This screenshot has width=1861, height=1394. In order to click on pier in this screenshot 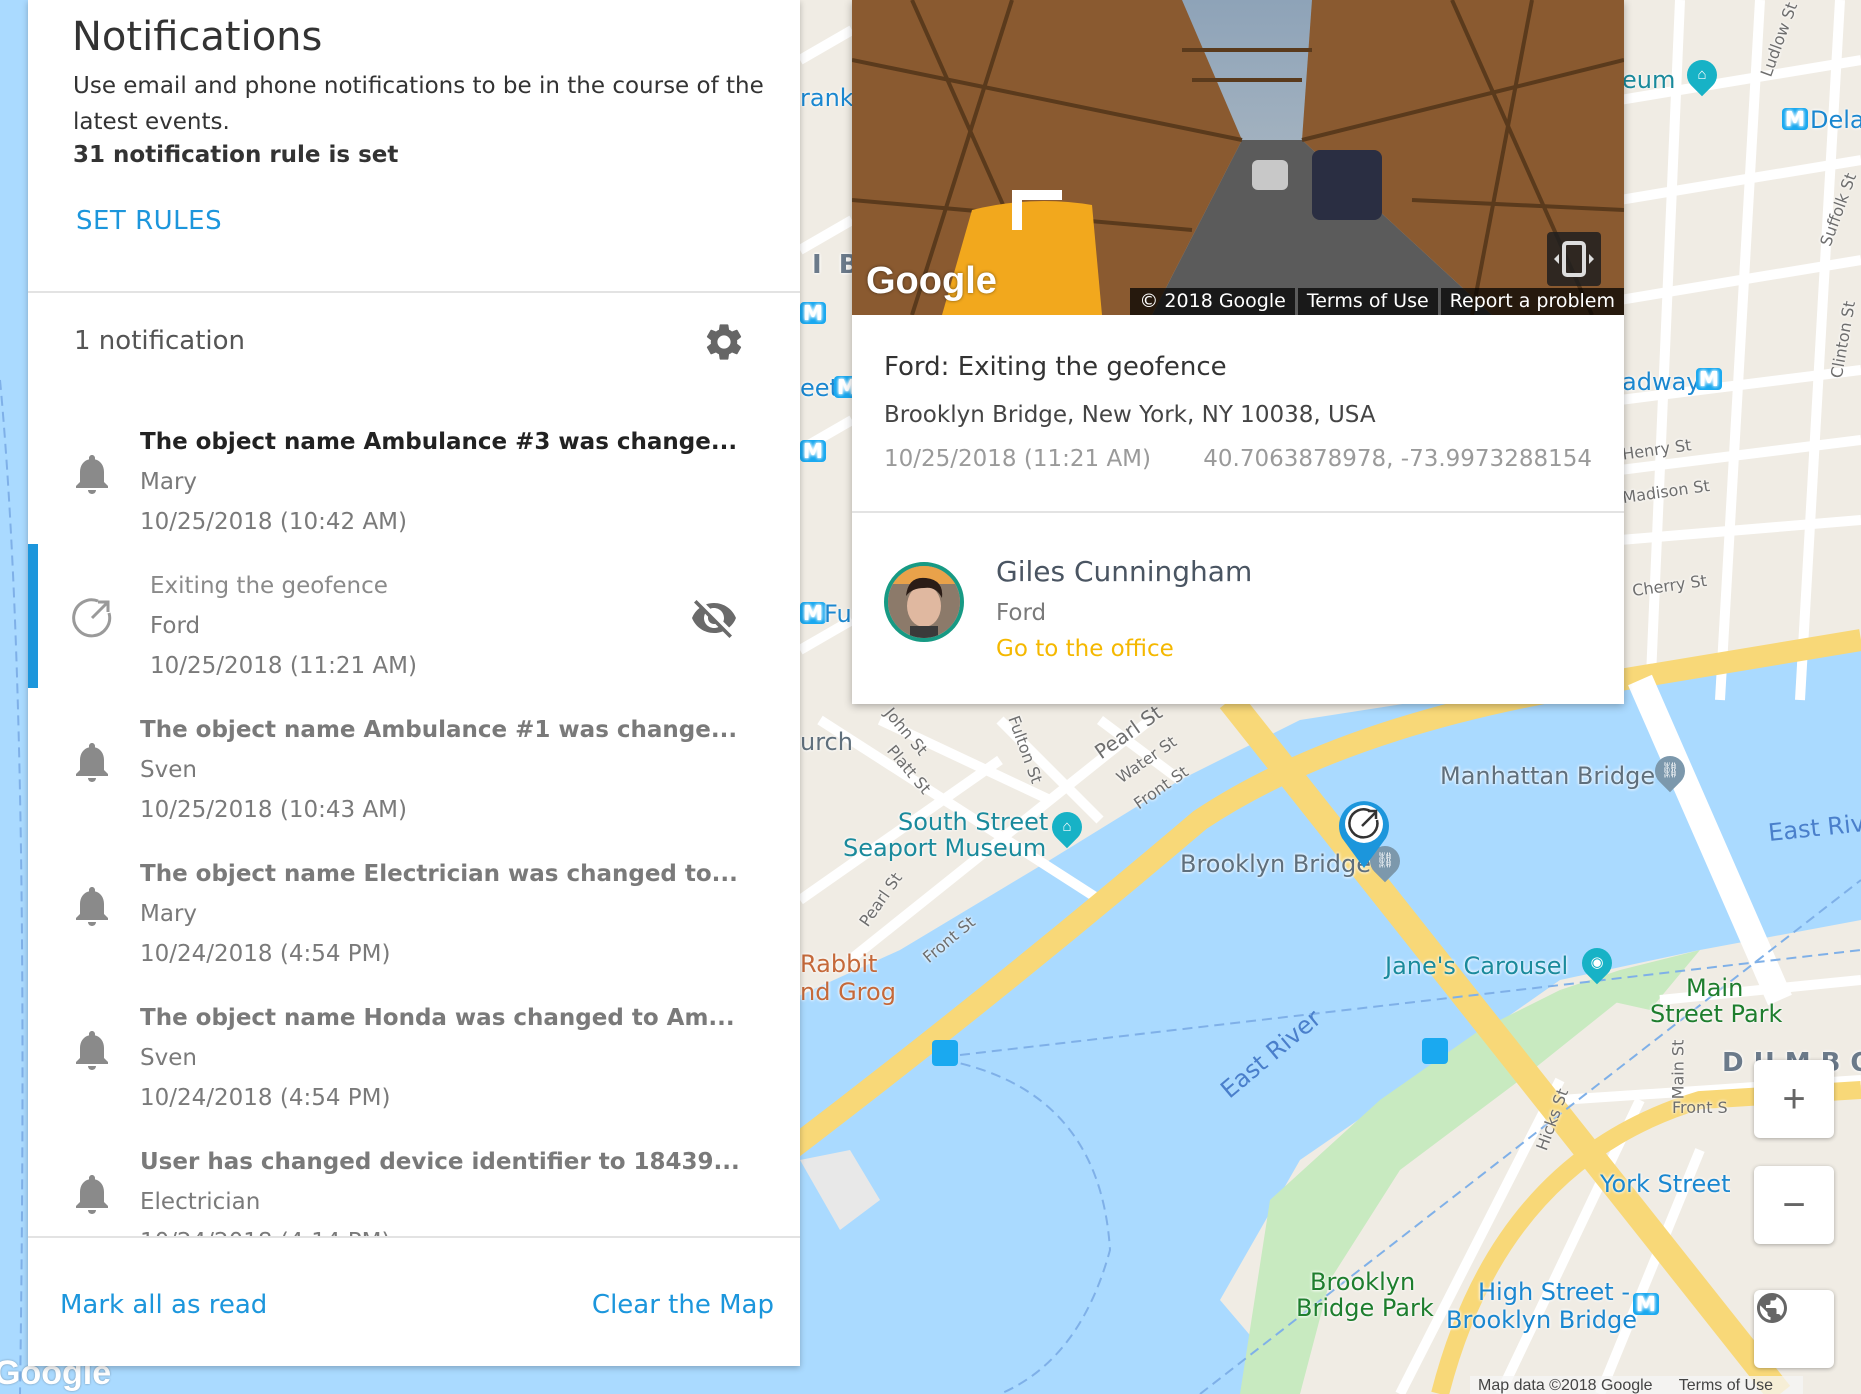, I will do `click(840, 1190)`.